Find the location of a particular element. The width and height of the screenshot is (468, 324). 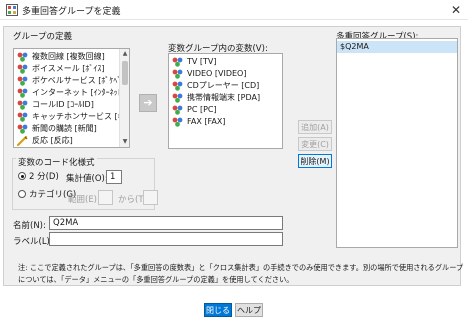

set-variable-item: FAX [FAX] is located at coordinates (225, 122).